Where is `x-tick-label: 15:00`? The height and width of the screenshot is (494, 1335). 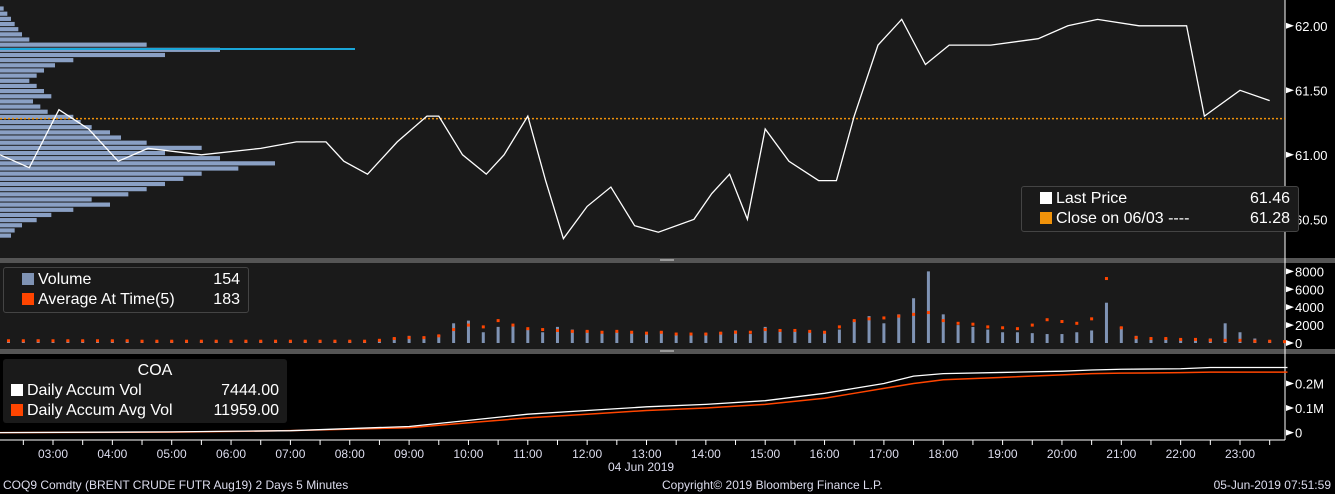
x-tick-label: 15:00 is located at coordinates (765, 454).